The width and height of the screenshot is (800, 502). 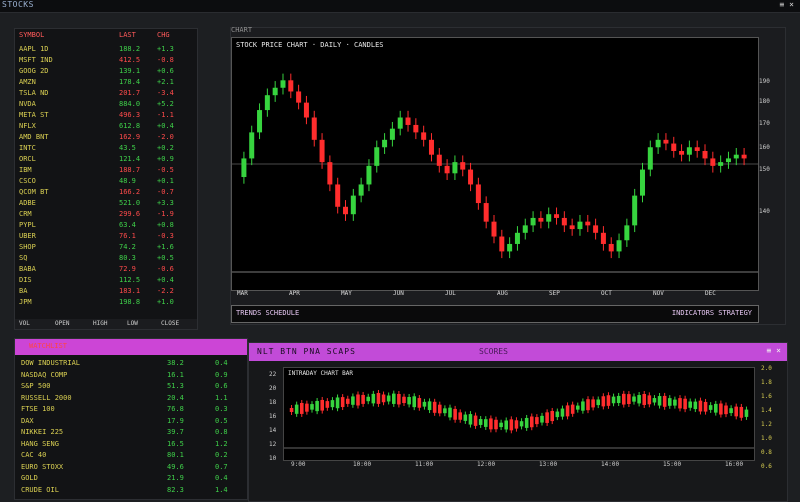 What do you see at coordinates (106, 237) in the screenshot?
I see `table-row: UBER 76.1 -0.3` at bounding box center [106, 237].